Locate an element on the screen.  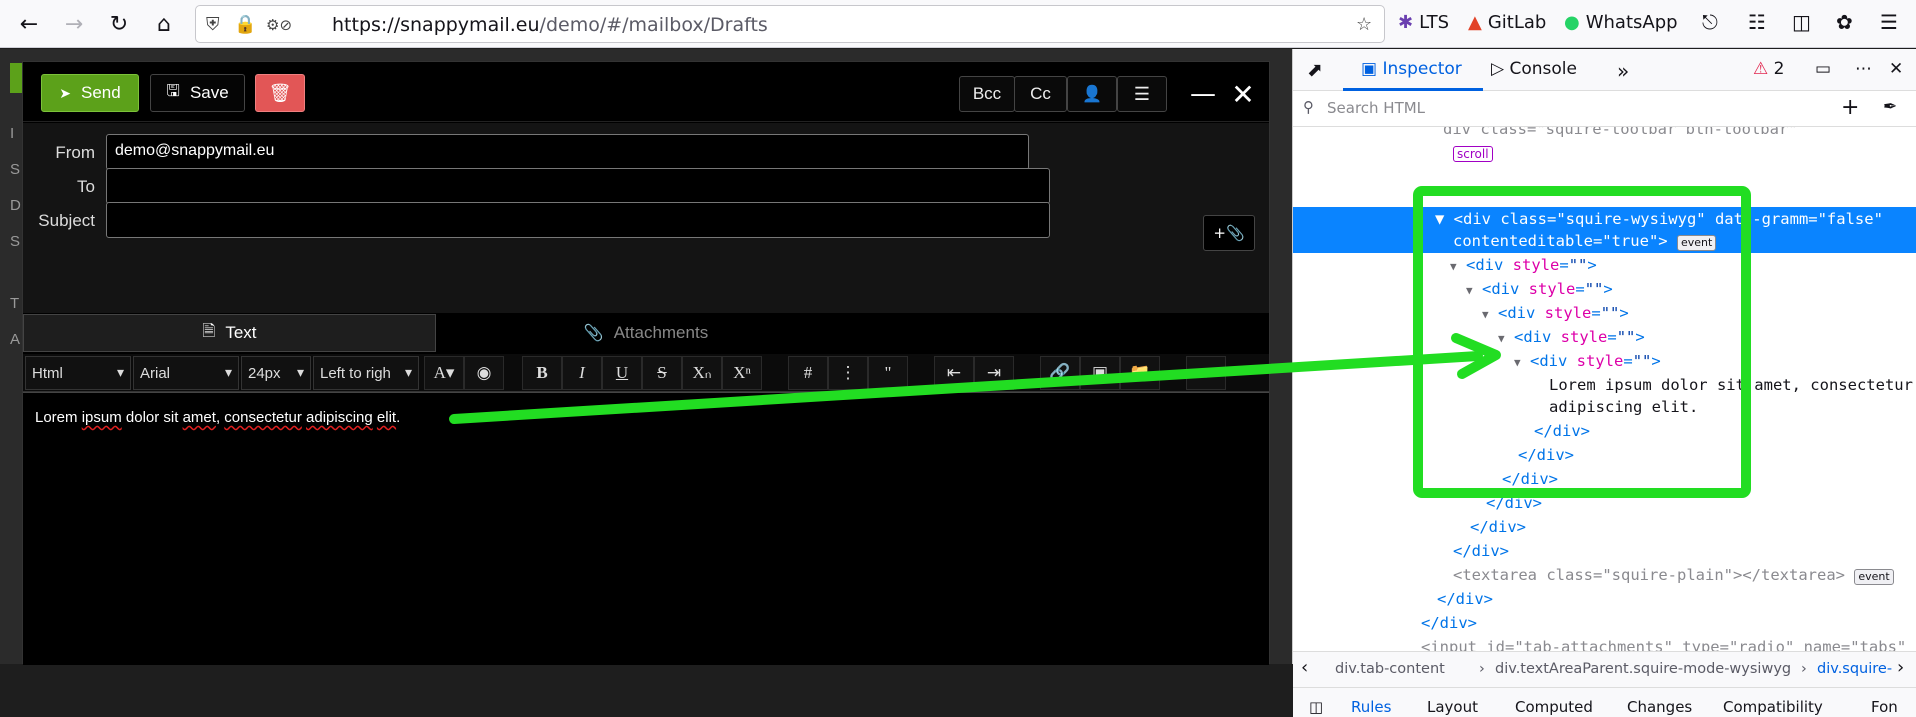
devtools-search-bar: ⚲ Search HTML + ✒ is located at coordinates (1604, 109).